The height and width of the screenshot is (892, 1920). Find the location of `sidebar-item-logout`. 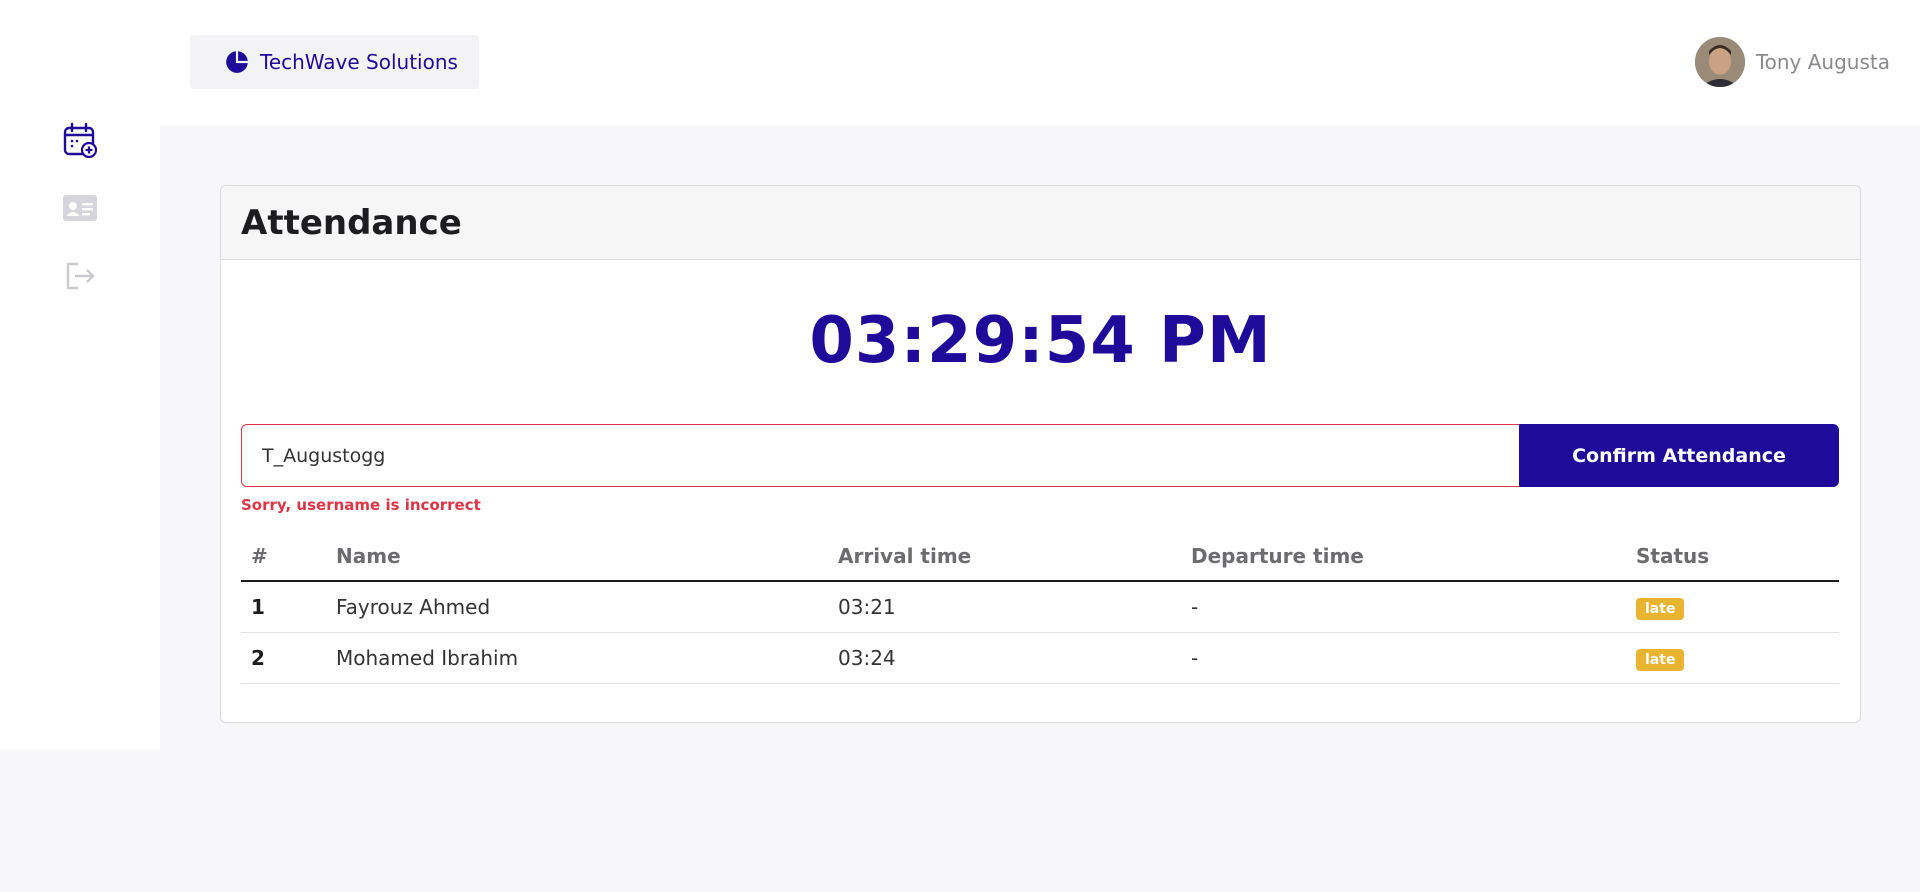

sidebar-item-logout is located at coordinates (80, 276).